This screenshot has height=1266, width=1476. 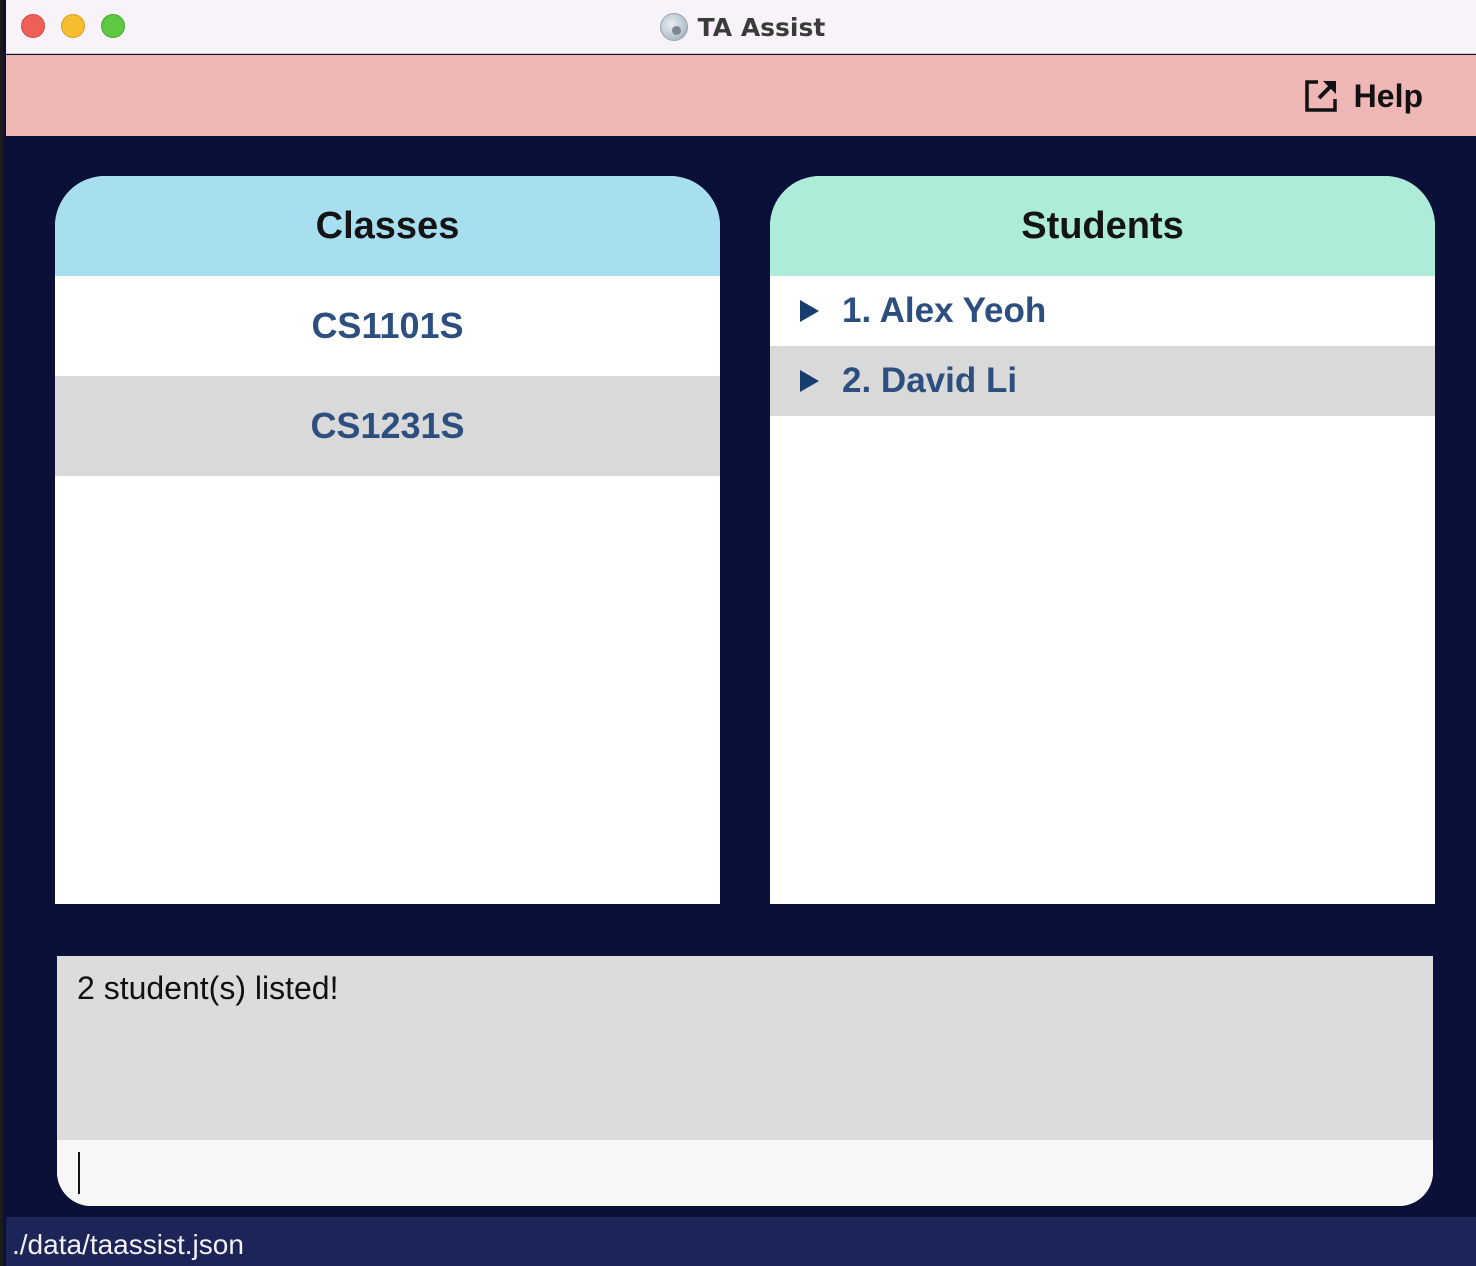 I want to click on result-message: 2 student(s) listed!, so click(x=208, y=988).